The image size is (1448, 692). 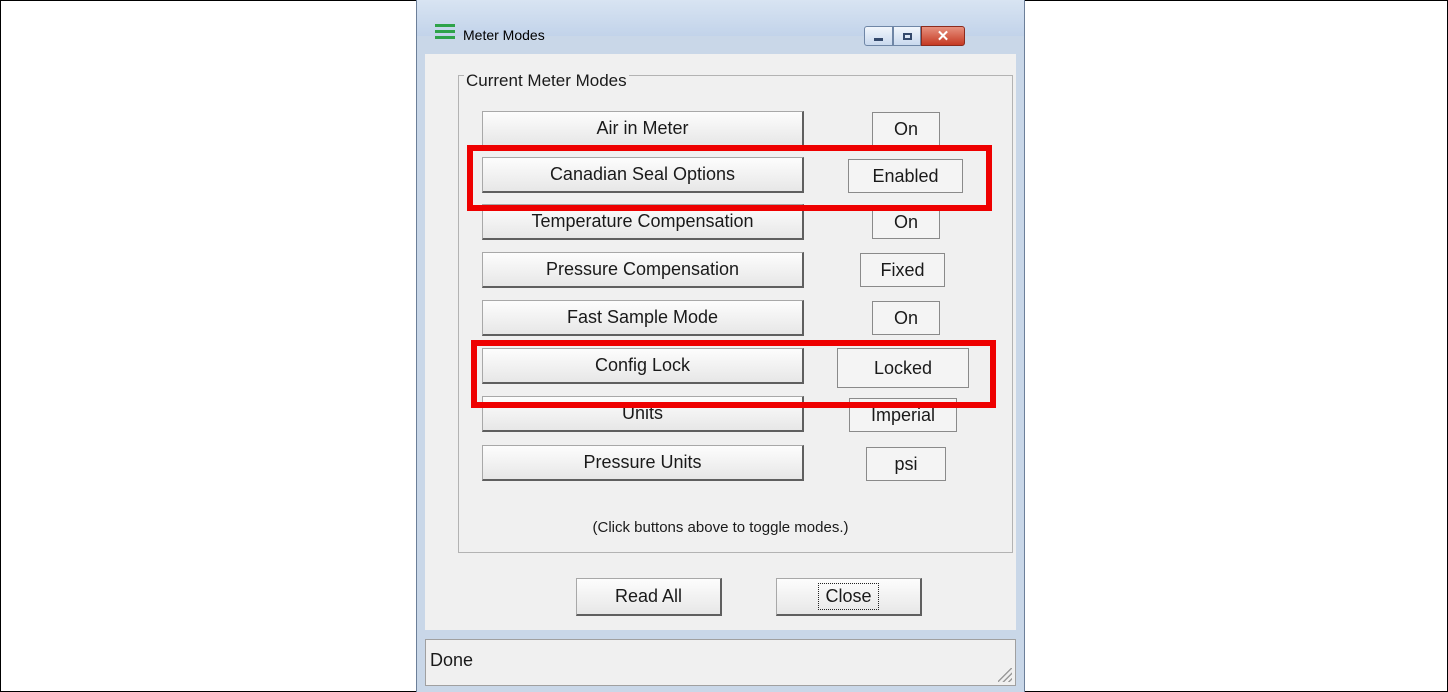 I want to click on status-bar: Done, so click(x=720, y=662).